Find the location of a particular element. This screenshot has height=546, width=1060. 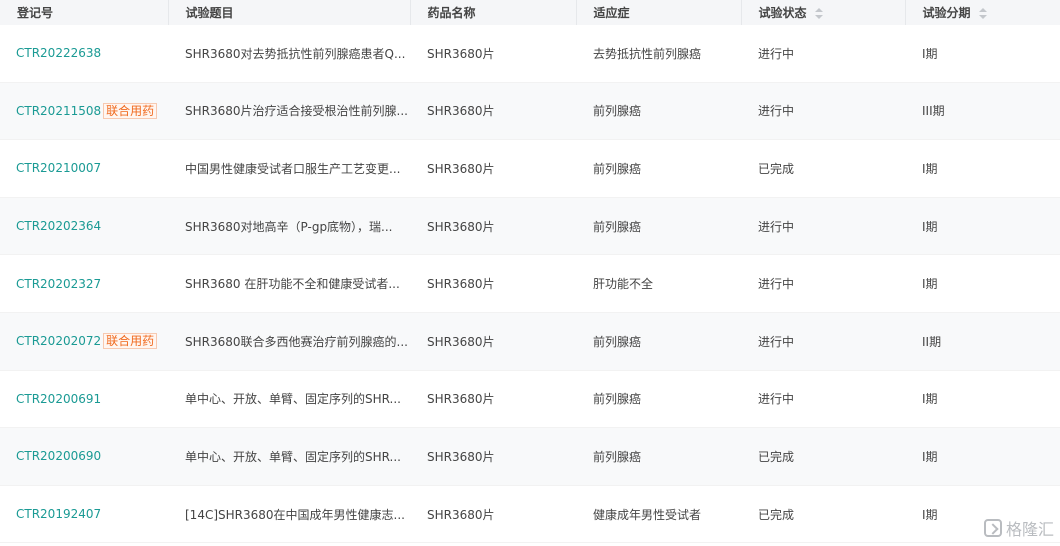

watermark: 格隆汇 is located at coordinates (1018, 528).